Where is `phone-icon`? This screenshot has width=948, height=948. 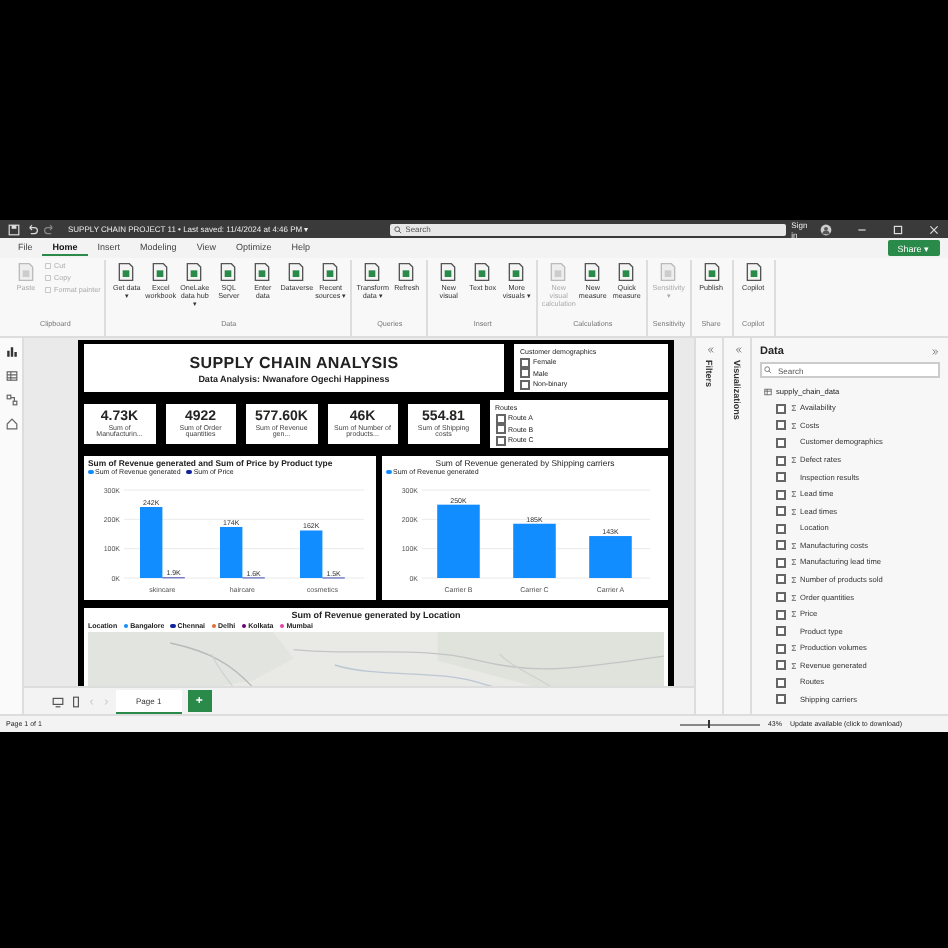 phone-icon is located at coordinates (76, 701).